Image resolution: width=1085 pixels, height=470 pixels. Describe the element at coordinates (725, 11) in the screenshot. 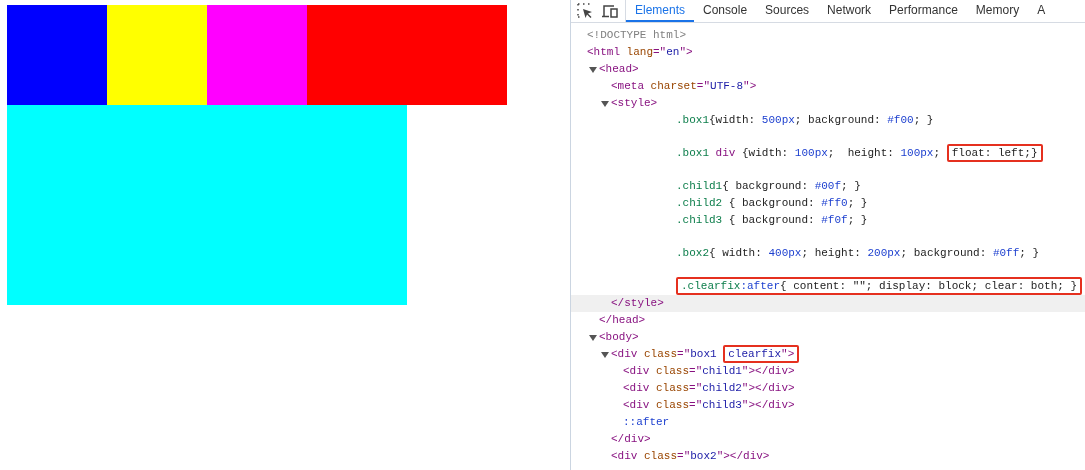

I see `devtools-tab: Console` at that location.